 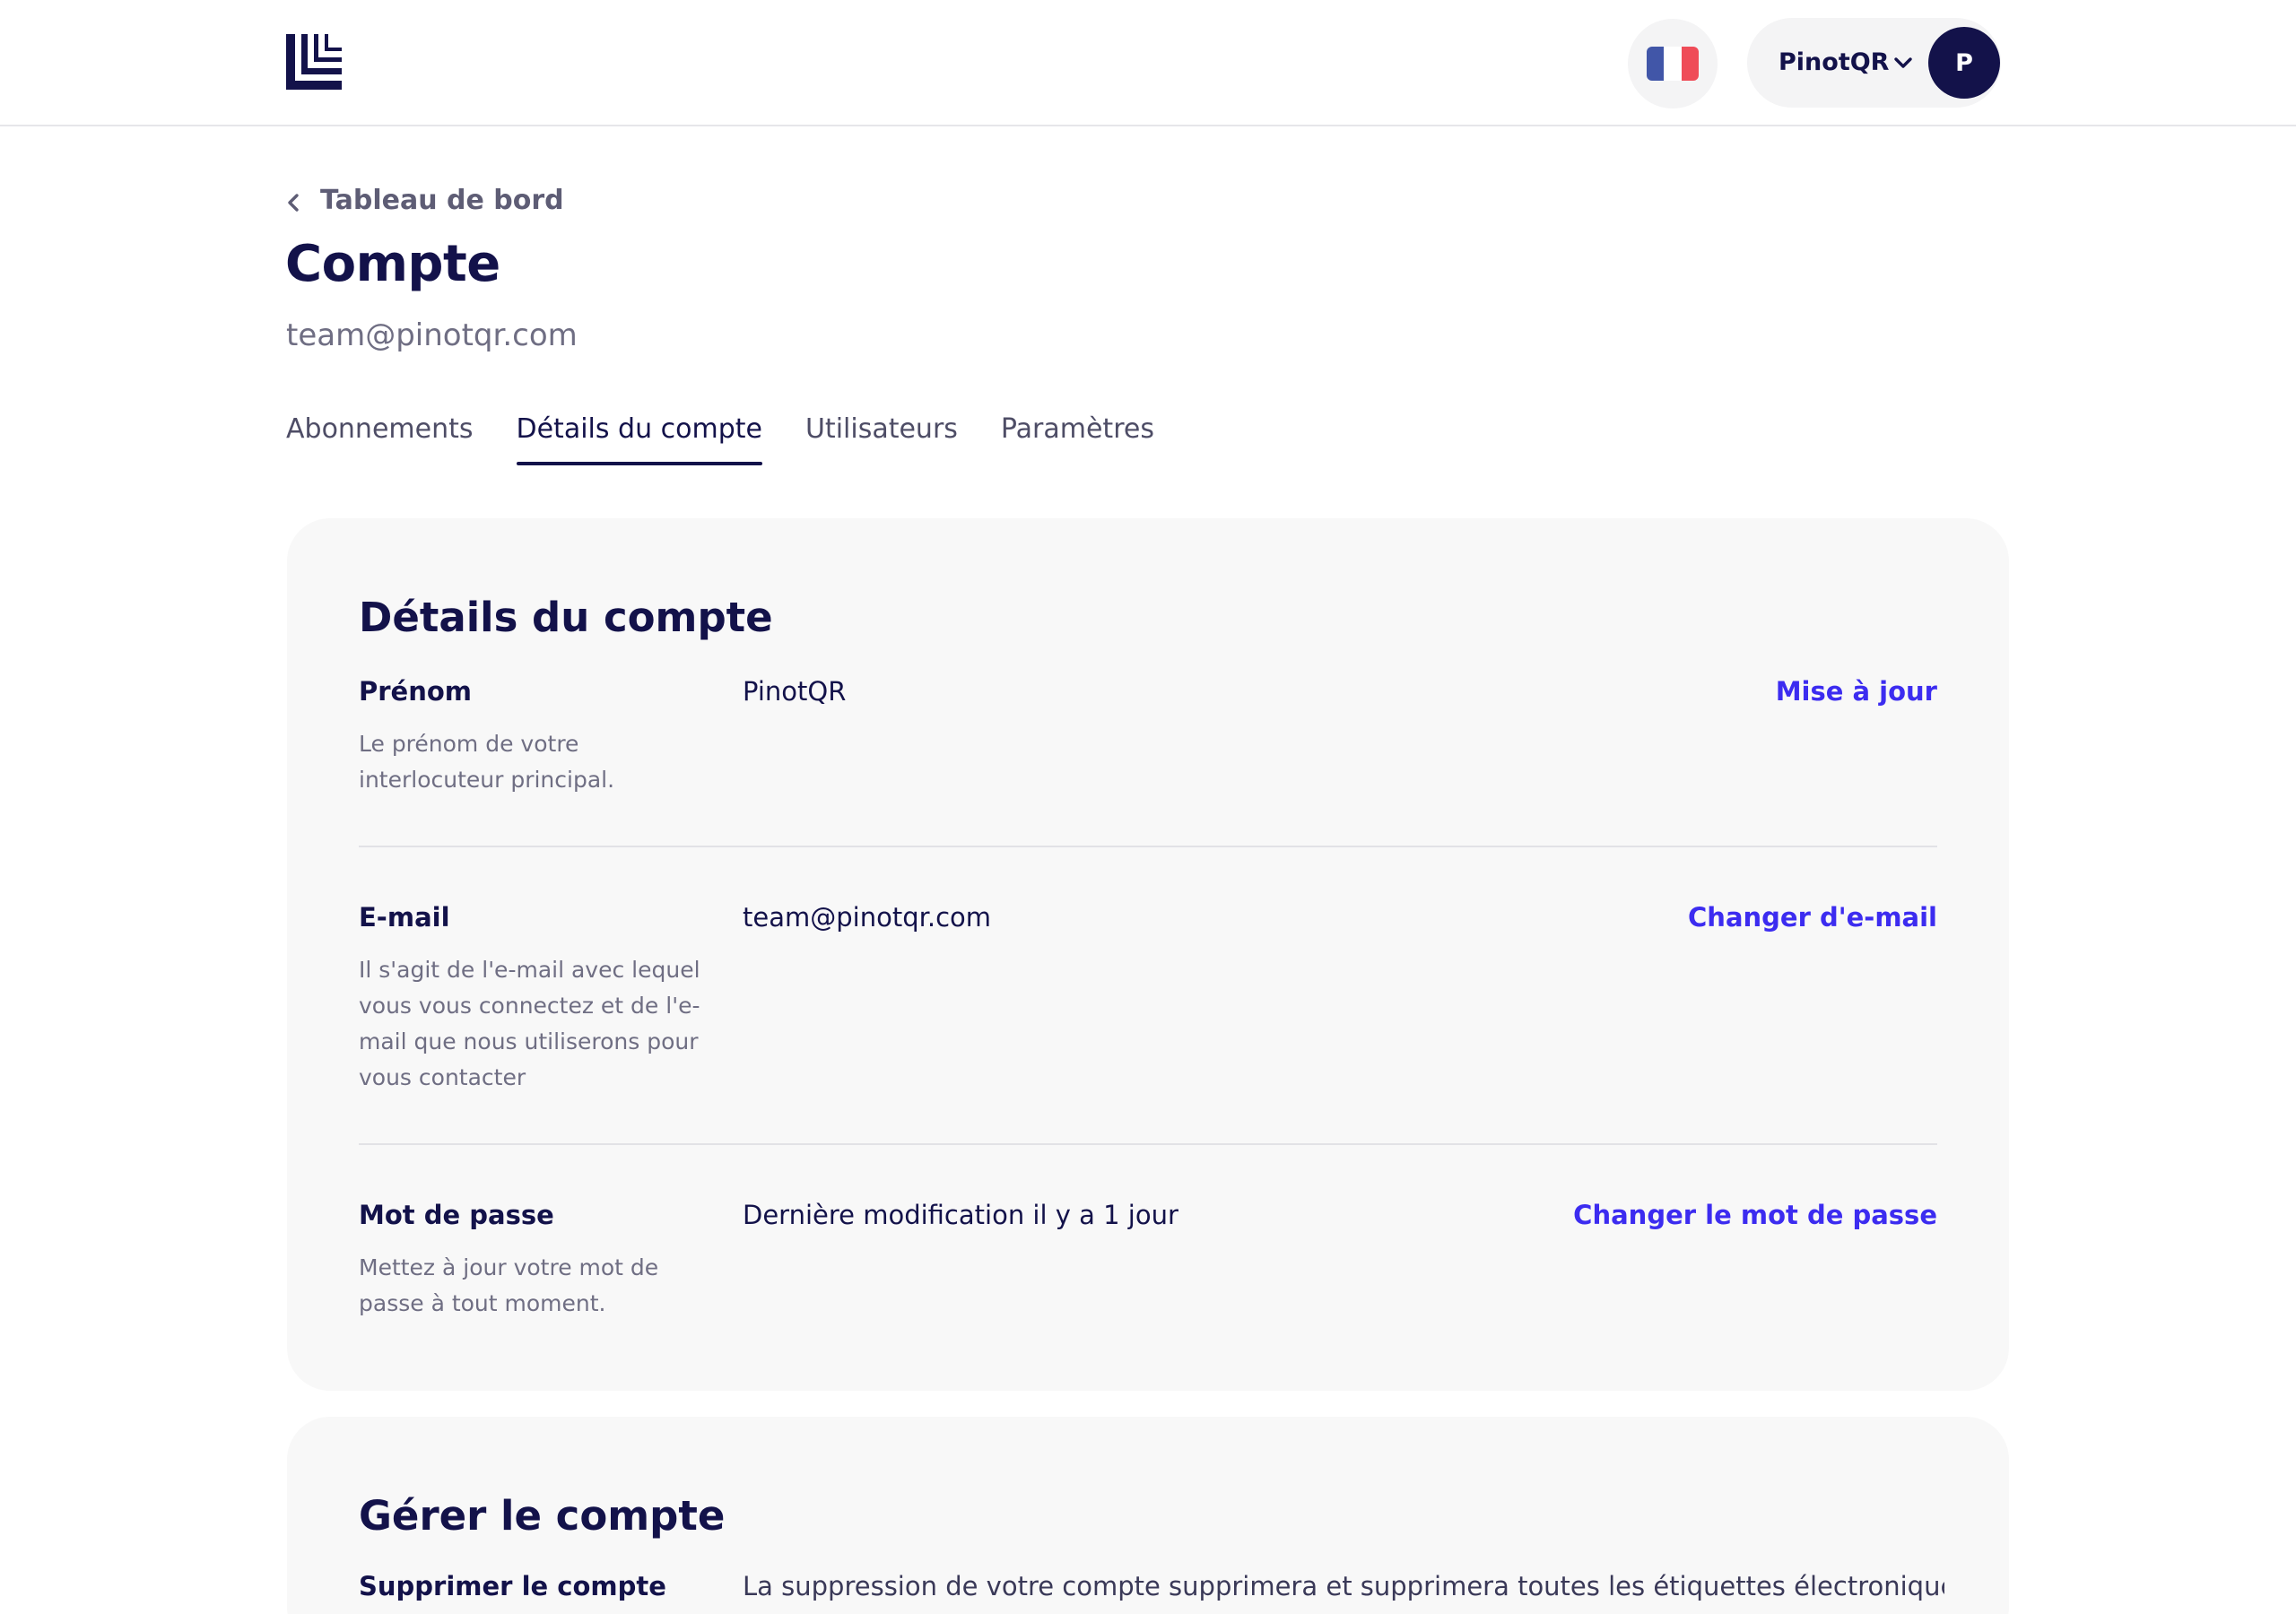 What do you see at coordinates (1834, 62) in the screenshot?
I see `account-name: PinotQR` at bounding box center [1834, 62].